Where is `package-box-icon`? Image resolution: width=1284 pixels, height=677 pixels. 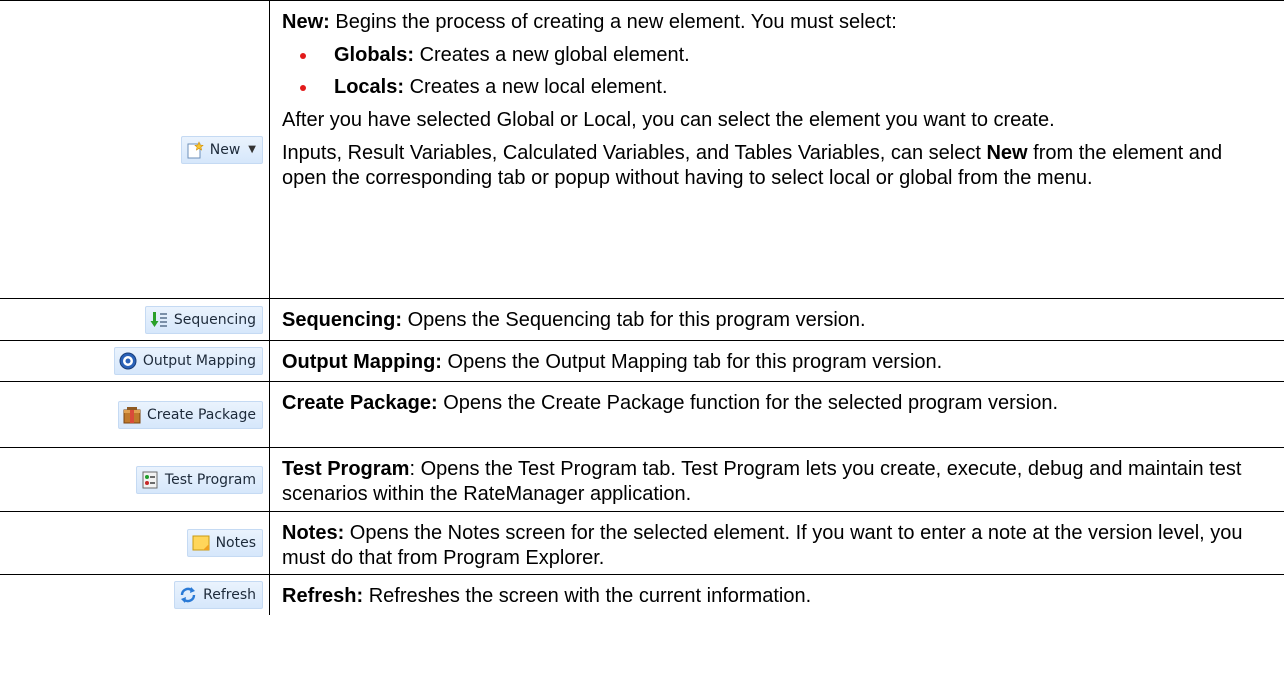
package-box-icon is located at coordinates (132, 415).